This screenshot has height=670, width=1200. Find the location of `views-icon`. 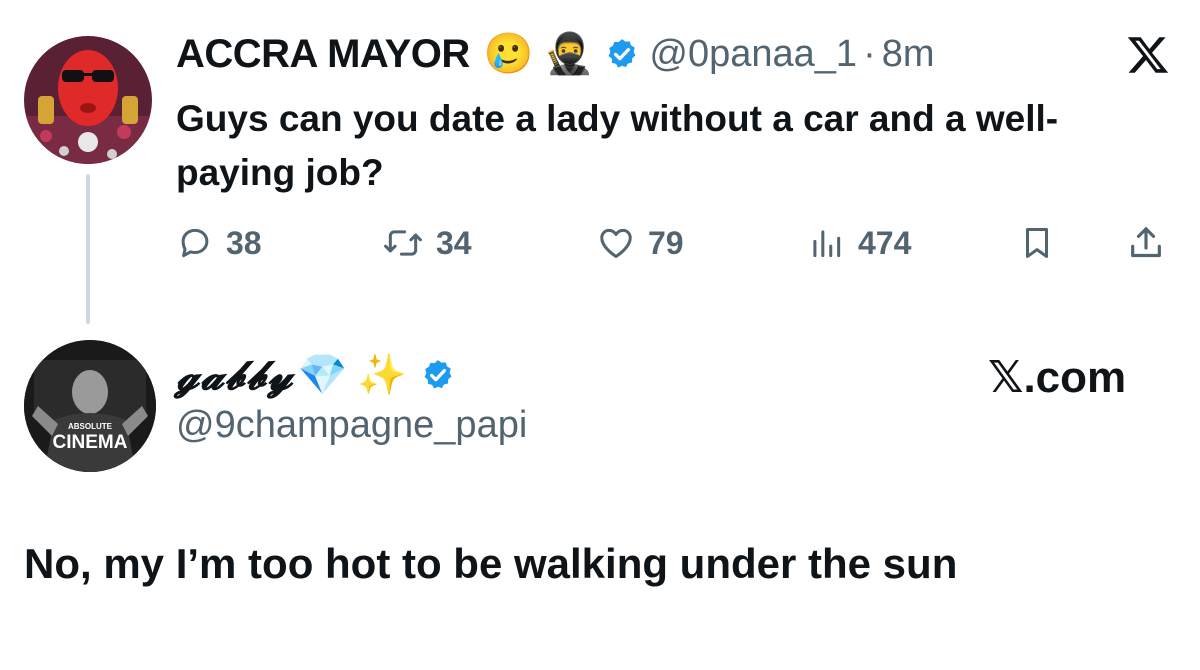

views-icon is located at coordinates (827, 244).